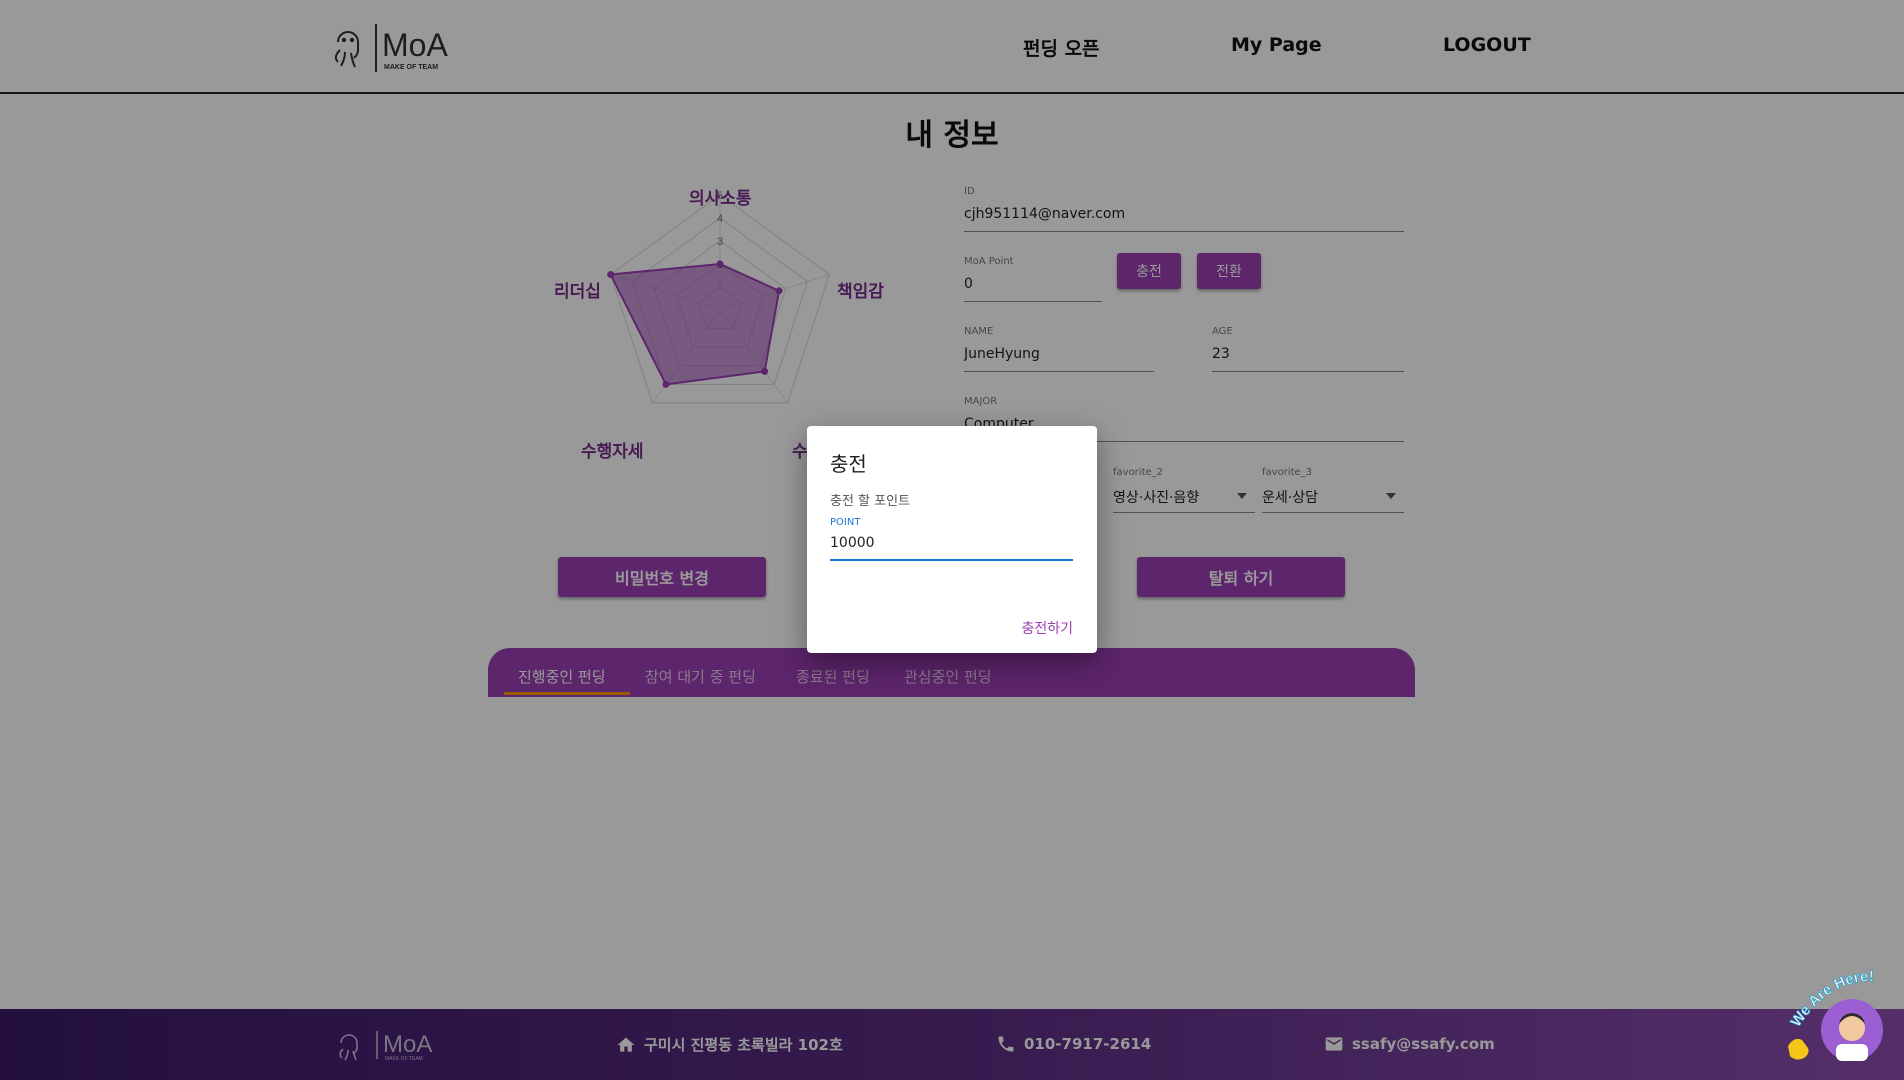 This screenshot has height=1080, width=1904. What do you see at coordinates (845, 522) in the screenshot?
I see `point-input-label: POINT` at bounding box center [845, 522].